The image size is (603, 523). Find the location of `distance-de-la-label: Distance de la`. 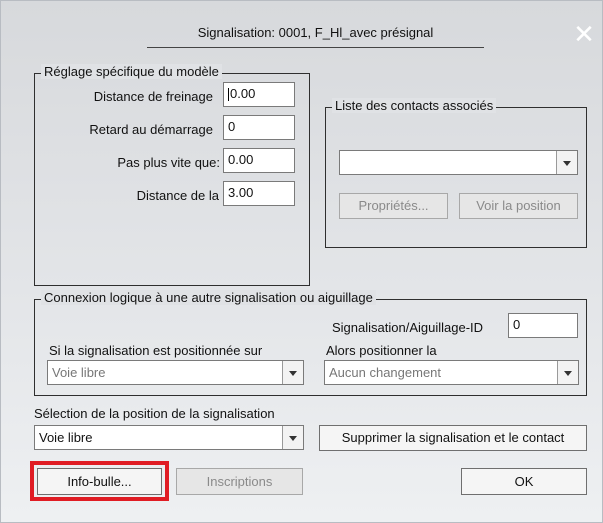

distance-de-la-label: Distance de la is located at coordinates (177, 195).